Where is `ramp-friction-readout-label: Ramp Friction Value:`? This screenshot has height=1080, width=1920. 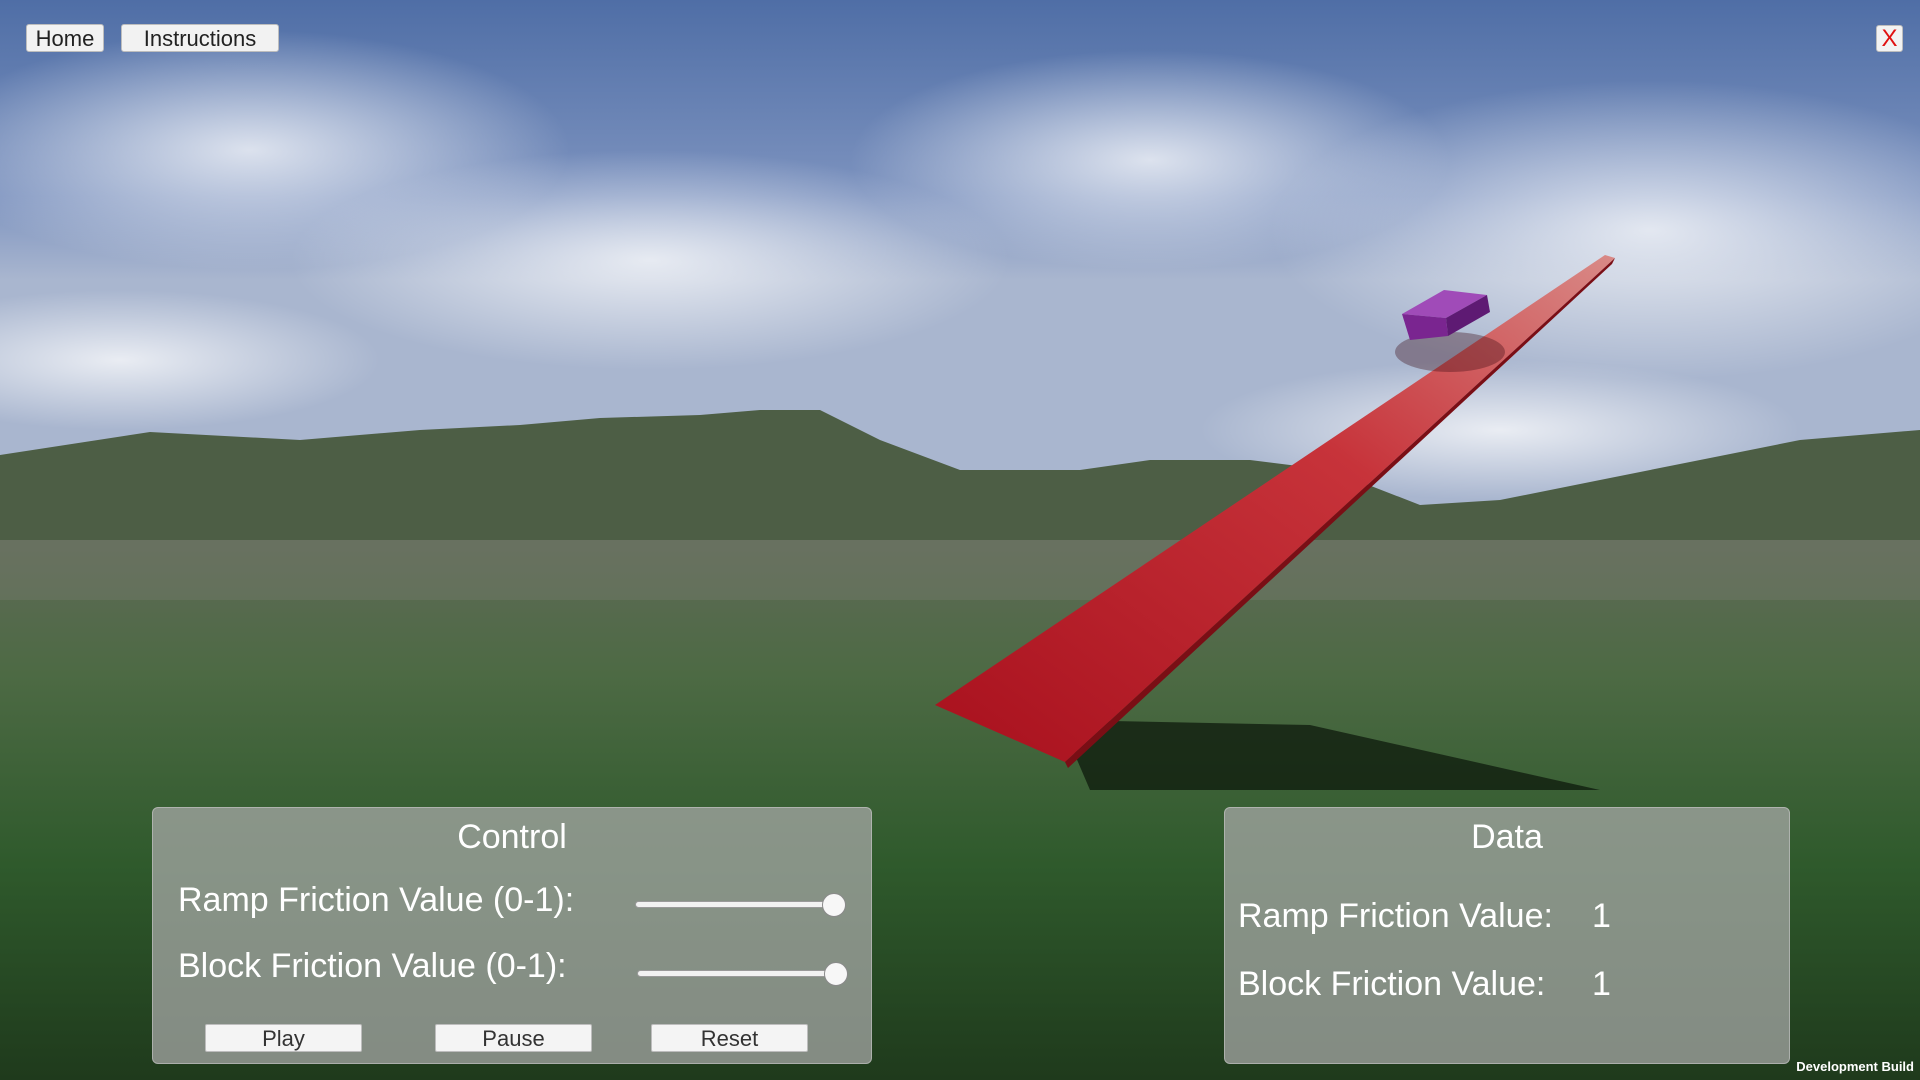
ramp-friction-readout-label: Ramp Friction Value: is located at coordinates (1395, 916).